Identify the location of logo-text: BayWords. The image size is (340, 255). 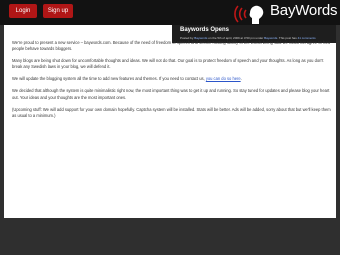
(304, 10).